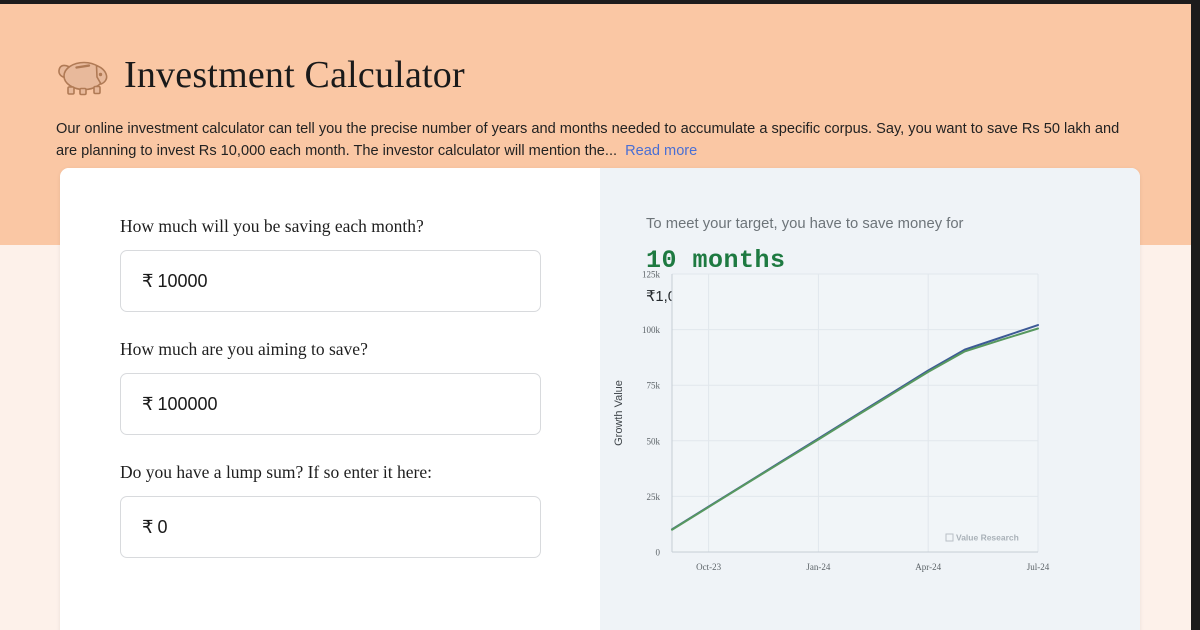 This screenshot has height=630, width=1200. I want to click on input-value-lump-sum: 0, so click(162, 526).